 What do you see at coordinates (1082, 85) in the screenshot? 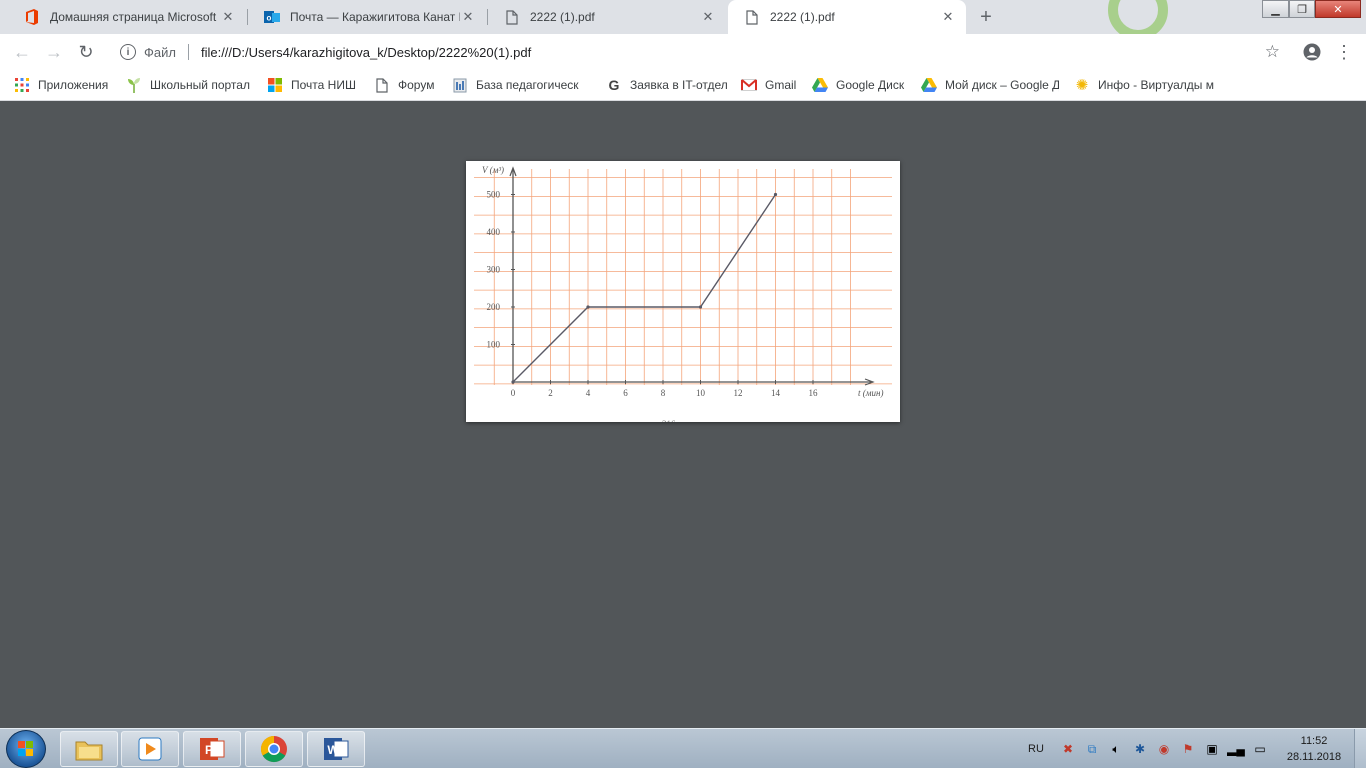
I see `sun-icon: ✺` at bounding box center [1082, 85].